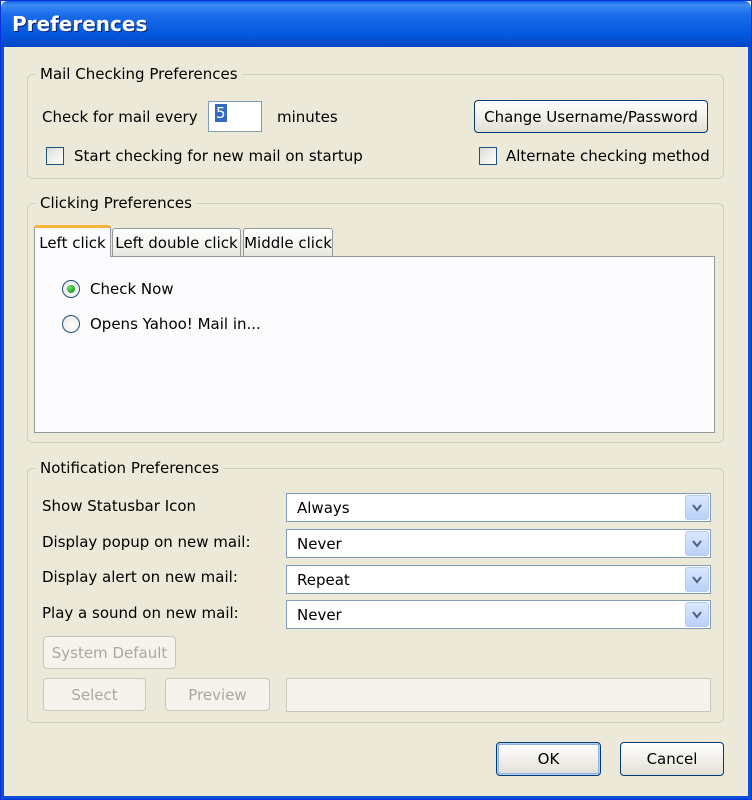 The image size is (752, 800). I want to click on sound-value: Never, so click(319, 615).